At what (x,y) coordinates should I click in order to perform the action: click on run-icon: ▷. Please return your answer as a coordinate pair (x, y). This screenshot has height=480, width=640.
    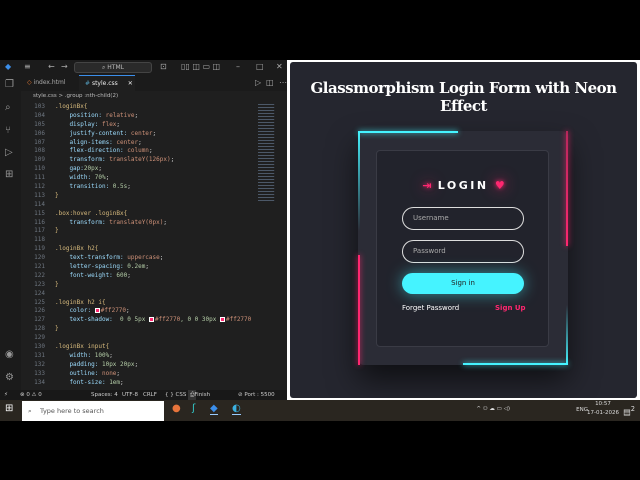
    Looking at the image, I should click on (258, 82).